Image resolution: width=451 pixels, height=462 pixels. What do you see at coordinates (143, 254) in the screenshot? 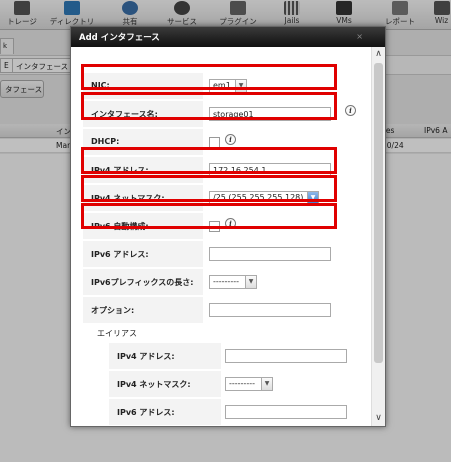
I see `ipv6-address-label: IPv6 アドレス:` at bounding box center [143, 254].